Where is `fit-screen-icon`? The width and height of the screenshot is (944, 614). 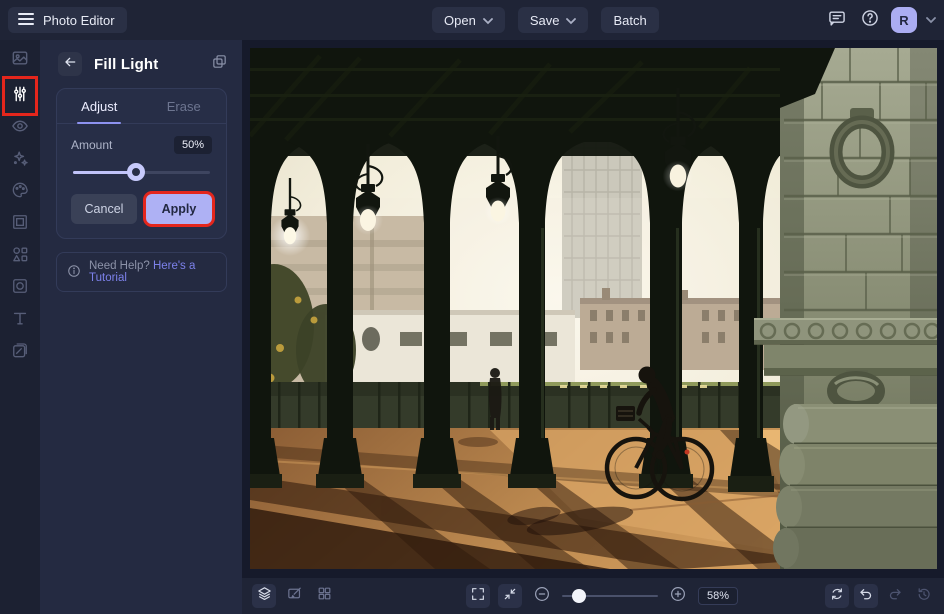 fit-screen-icon is located at coordinates (510, 596).